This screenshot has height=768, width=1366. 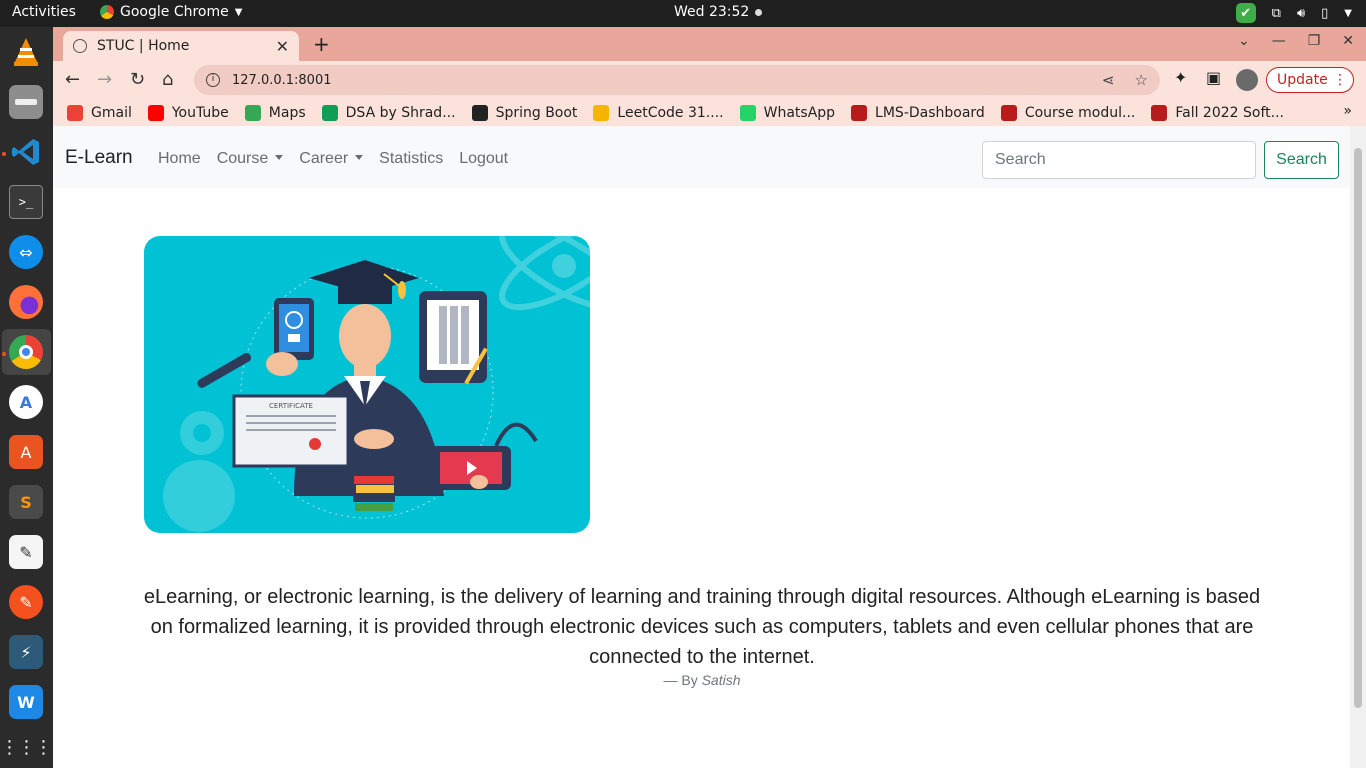 What do you see at coordinates (44, 12) in the screenshot?
I see `activities-button: Activities` at bounding box center [44, 12].